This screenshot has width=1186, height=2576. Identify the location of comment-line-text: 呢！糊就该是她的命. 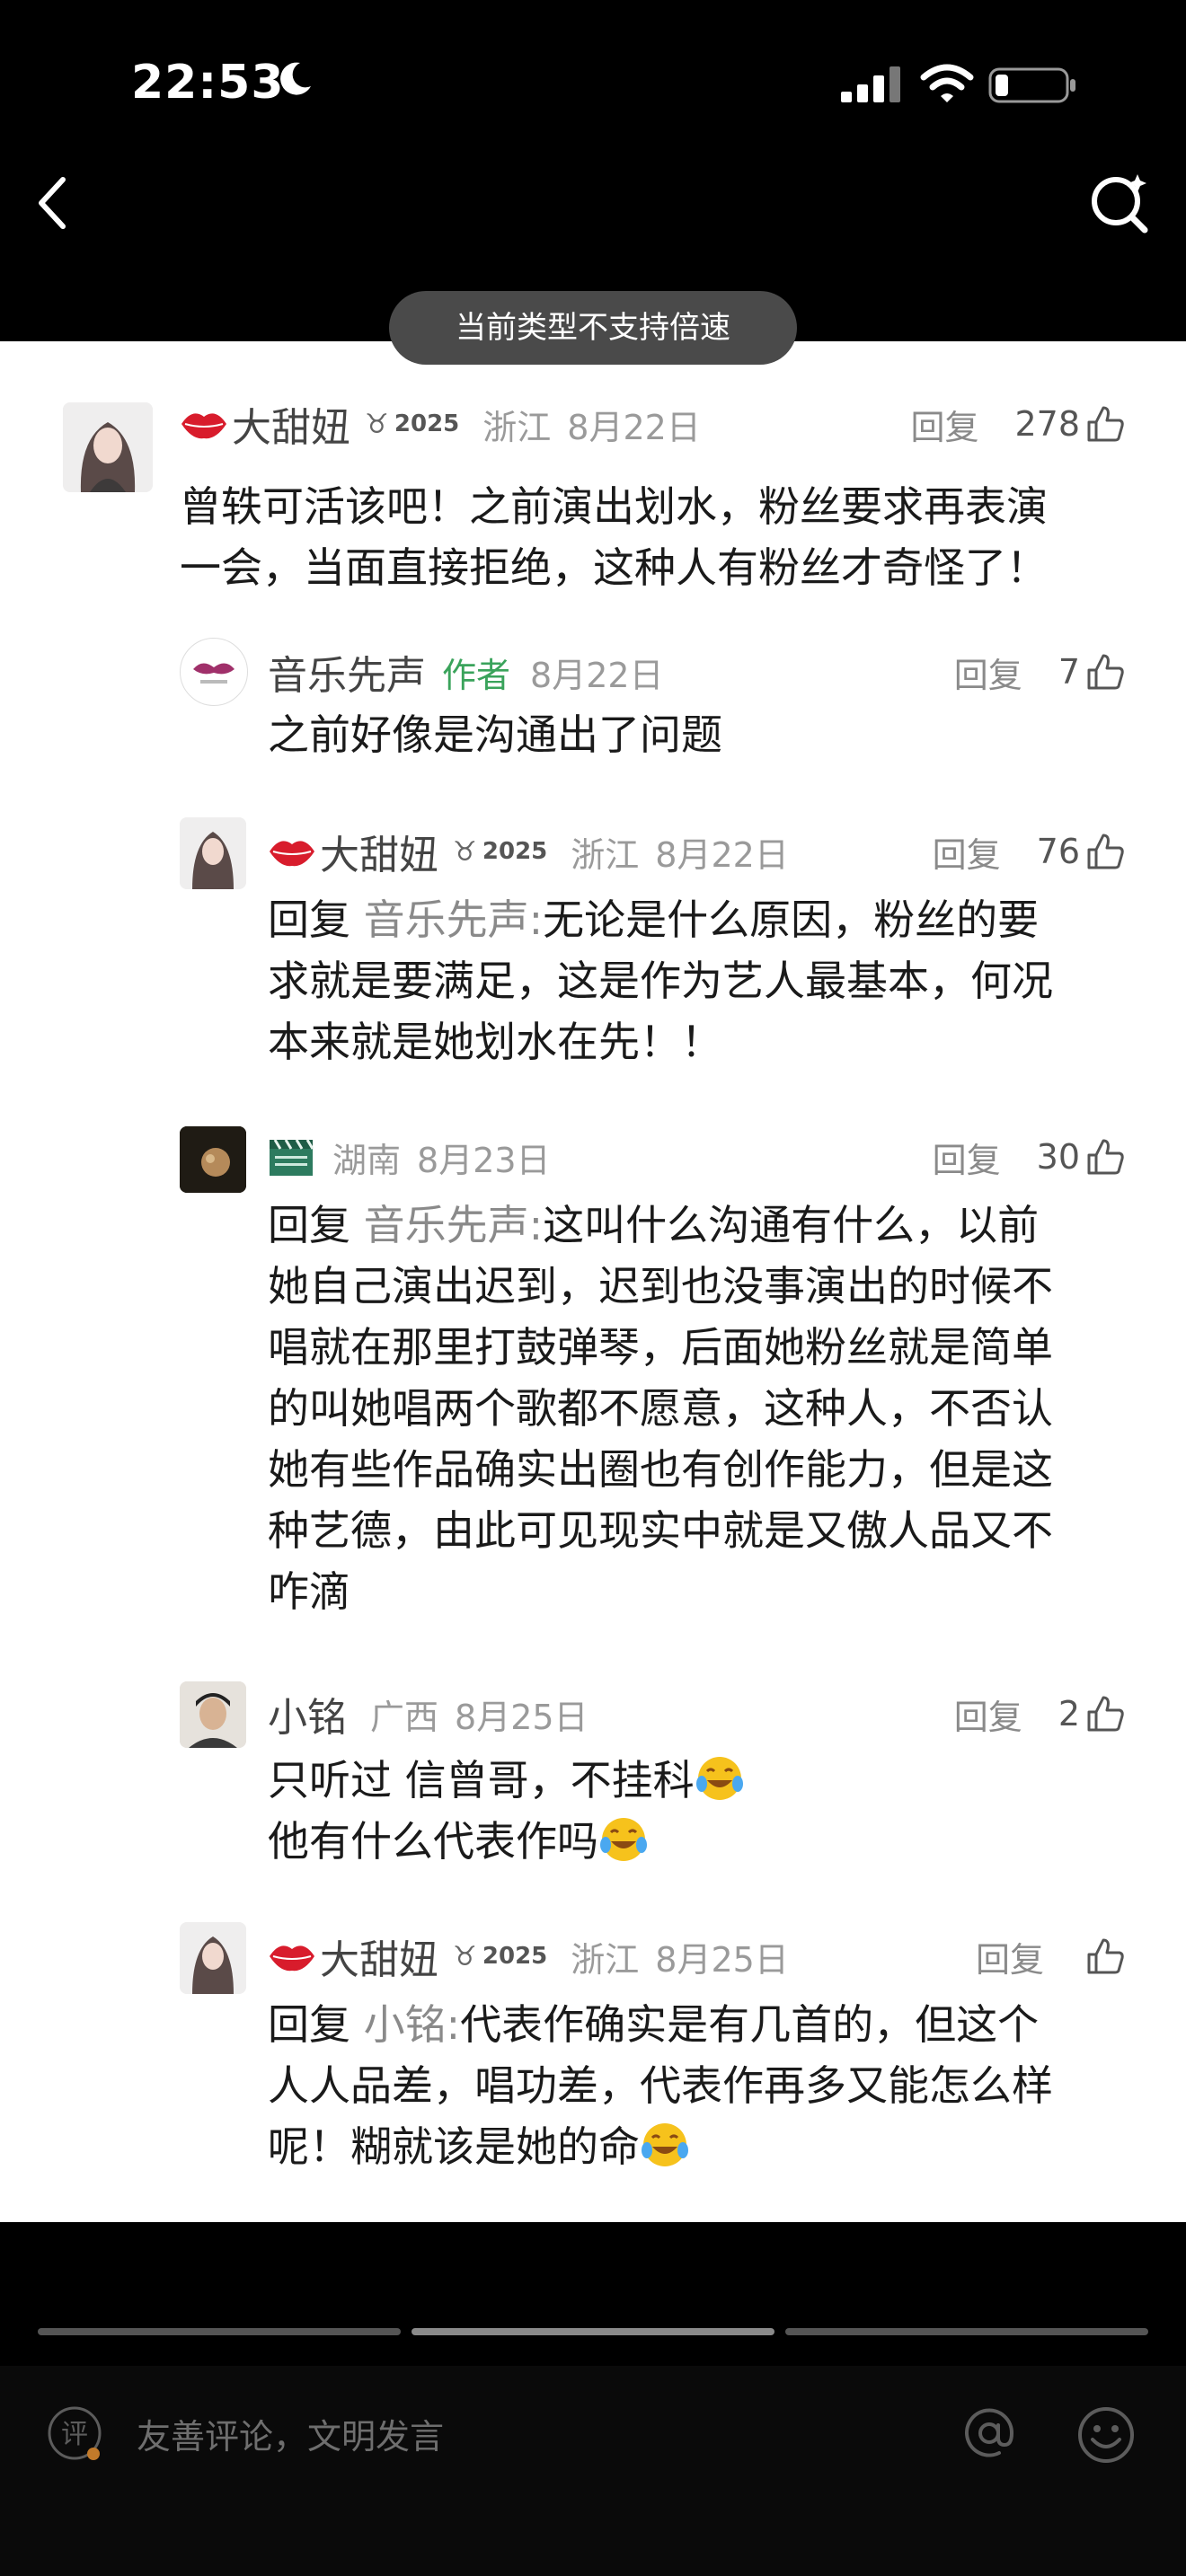
(454, 2146).